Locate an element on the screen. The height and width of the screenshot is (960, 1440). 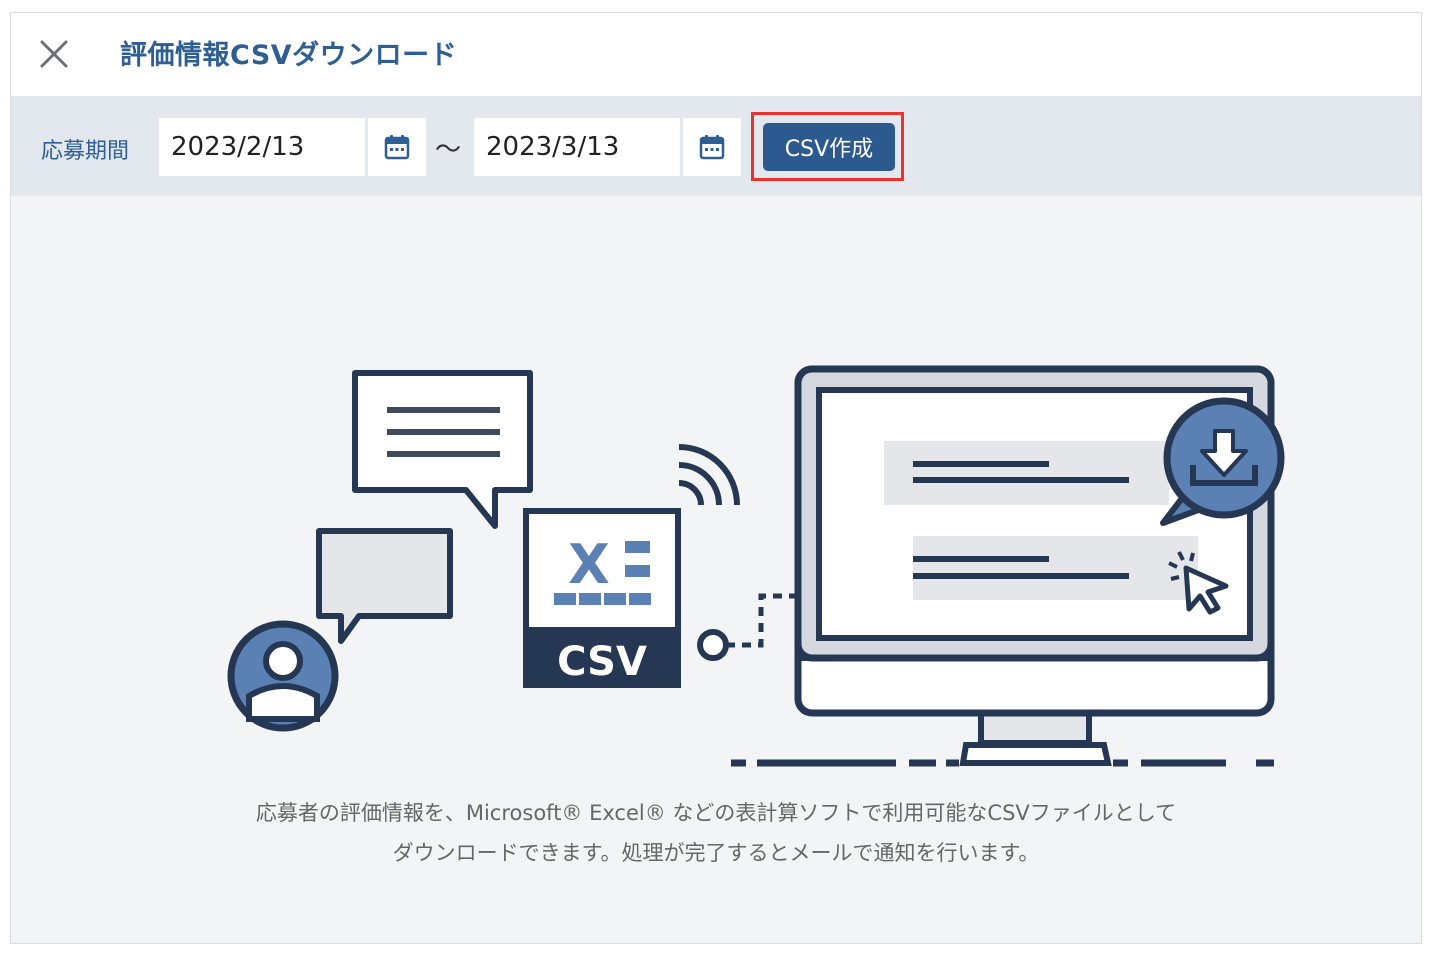
close-button is located at coordinates (54, 54).